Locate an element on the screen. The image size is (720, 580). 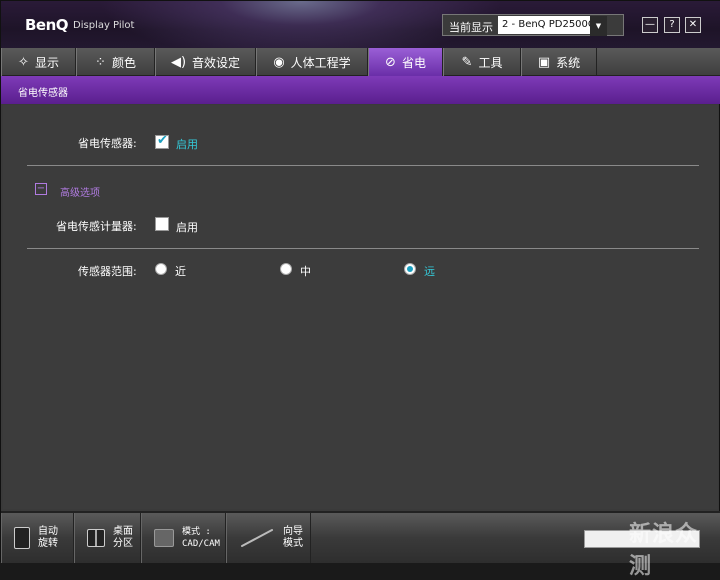
range-near-radio is located at coordinates (161, 269).